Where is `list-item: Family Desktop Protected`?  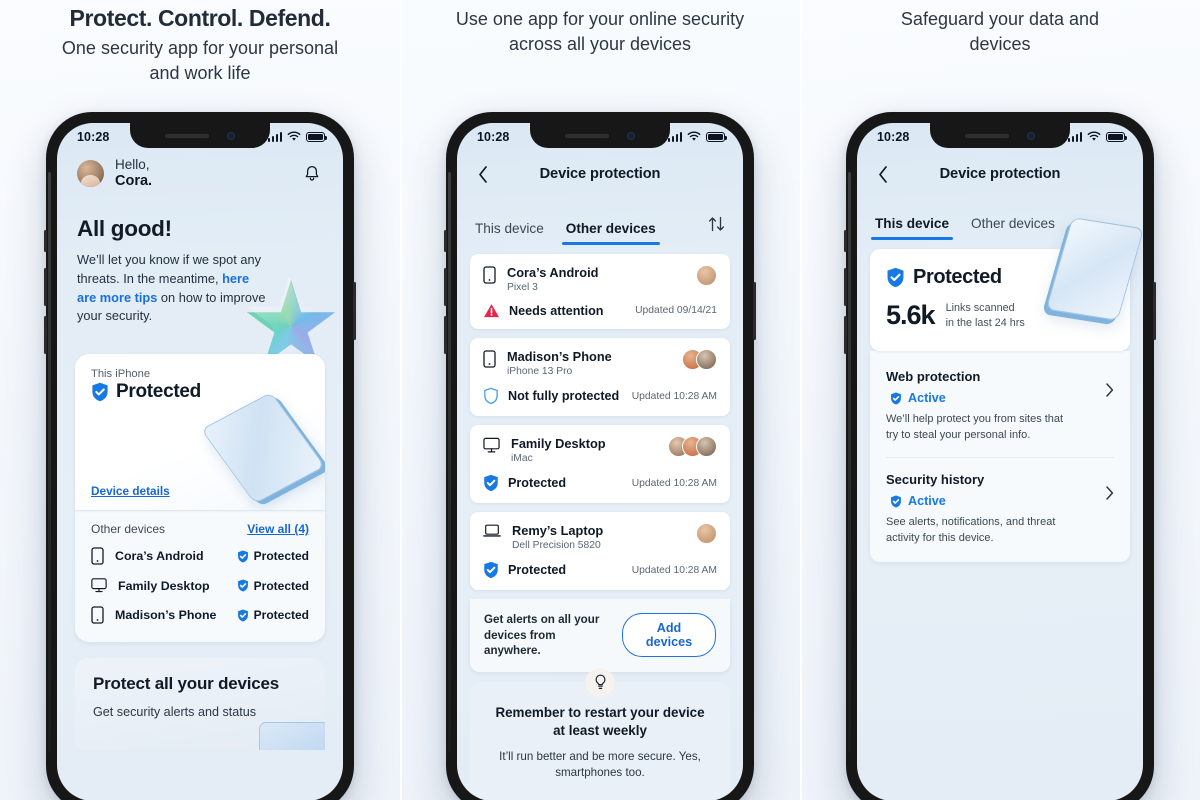
list-item: Family Desktop Protected is located at coordinates (200, 585).